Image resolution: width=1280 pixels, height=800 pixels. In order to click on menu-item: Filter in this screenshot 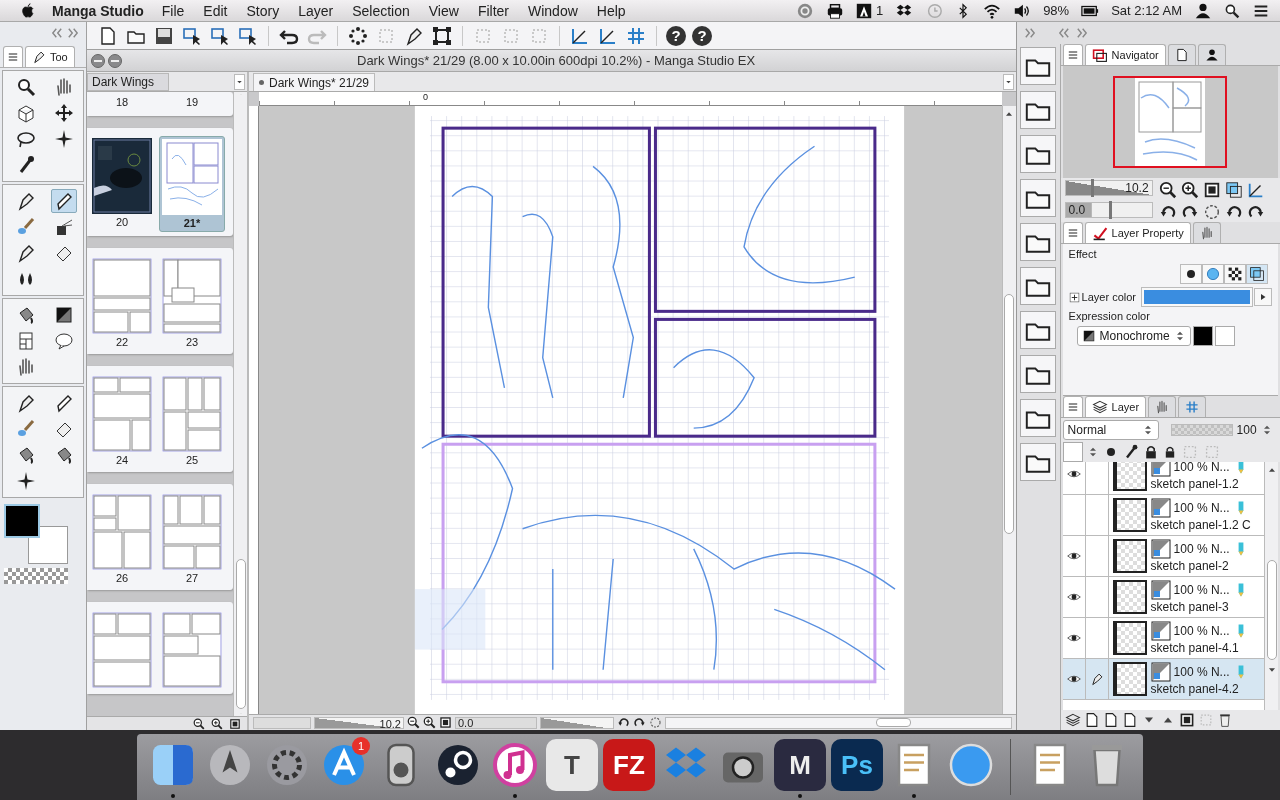, I will do `click(493, 10)`.